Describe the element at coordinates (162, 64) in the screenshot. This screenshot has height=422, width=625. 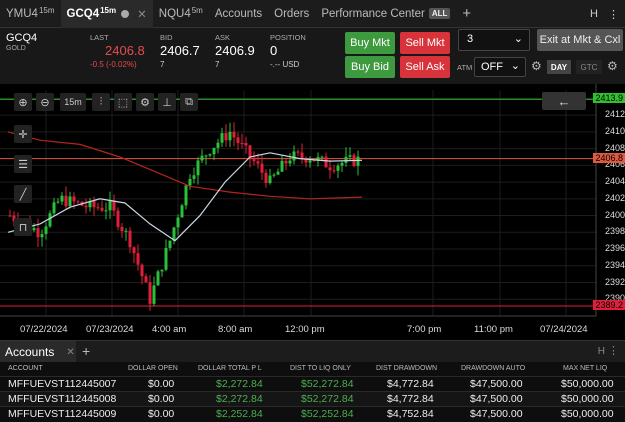
I see `bid-size: 7` at that location.